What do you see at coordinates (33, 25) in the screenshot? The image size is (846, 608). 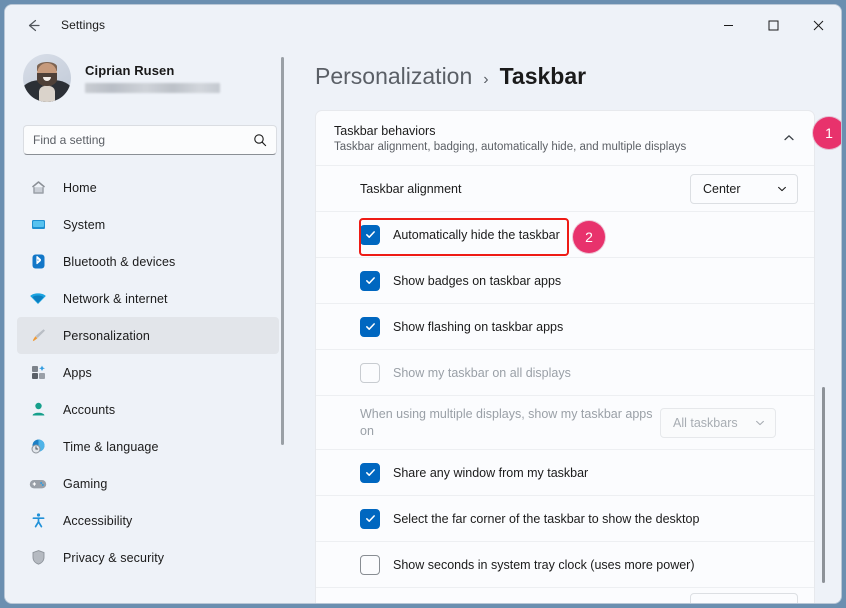 I see `back-arrow-icon` at bounding box center [33, 25].